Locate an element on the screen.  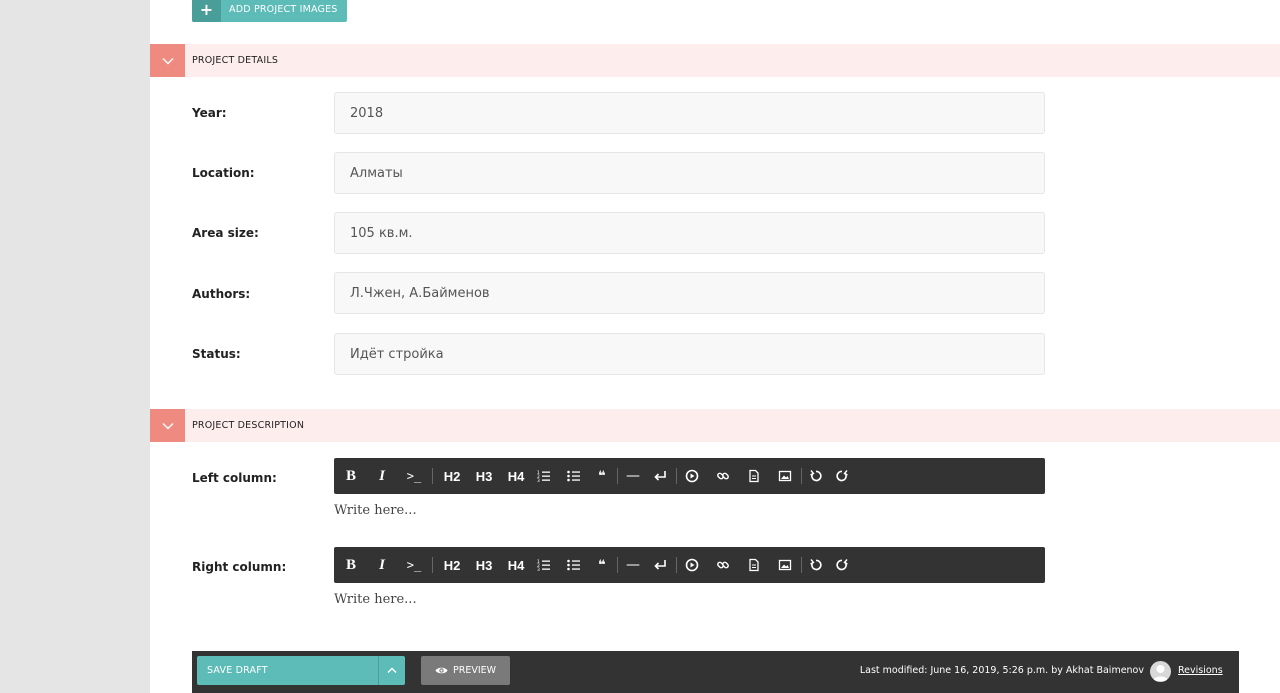
preview-button: PREVIEW is located at coordinates (465, 670).